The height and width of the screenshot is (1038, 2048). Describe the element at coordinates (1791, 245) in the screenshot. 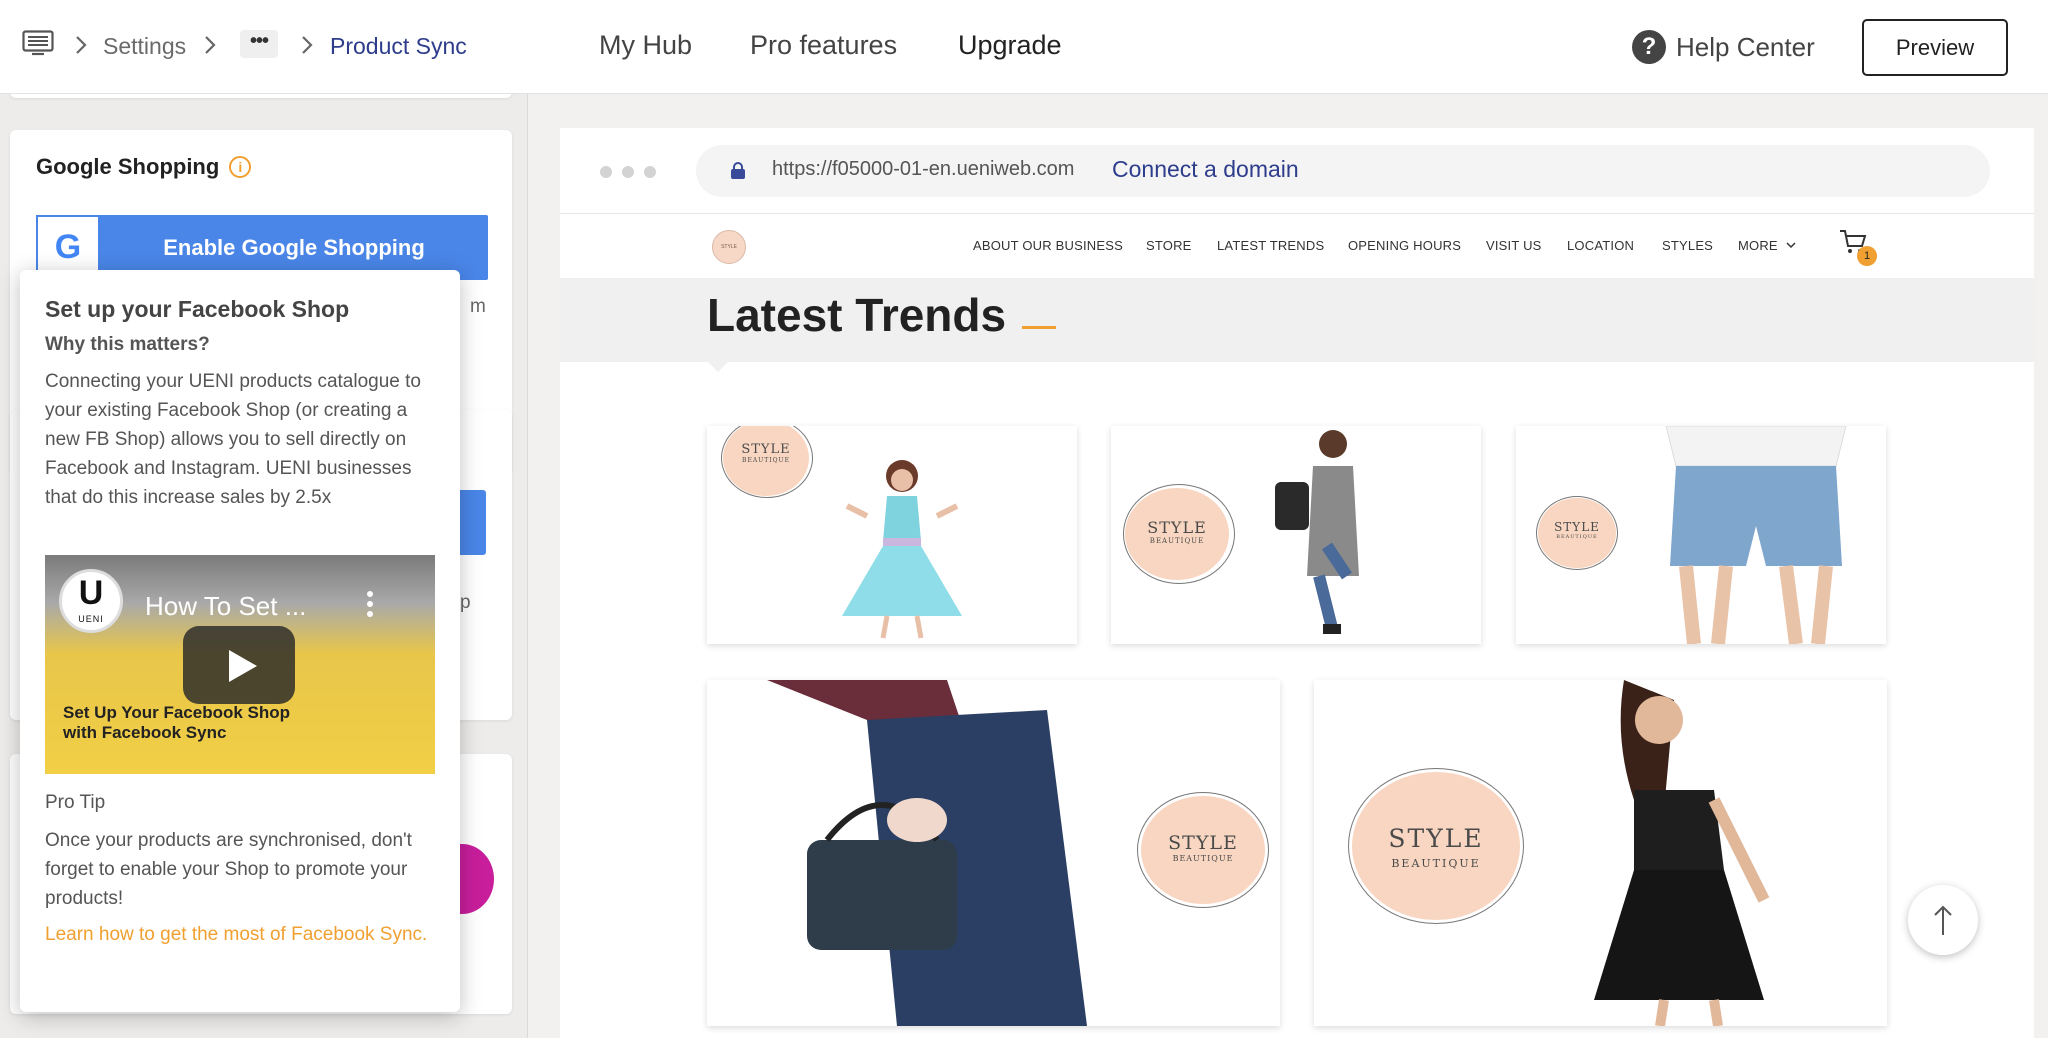

I see `chevron-down-icon` at that location.